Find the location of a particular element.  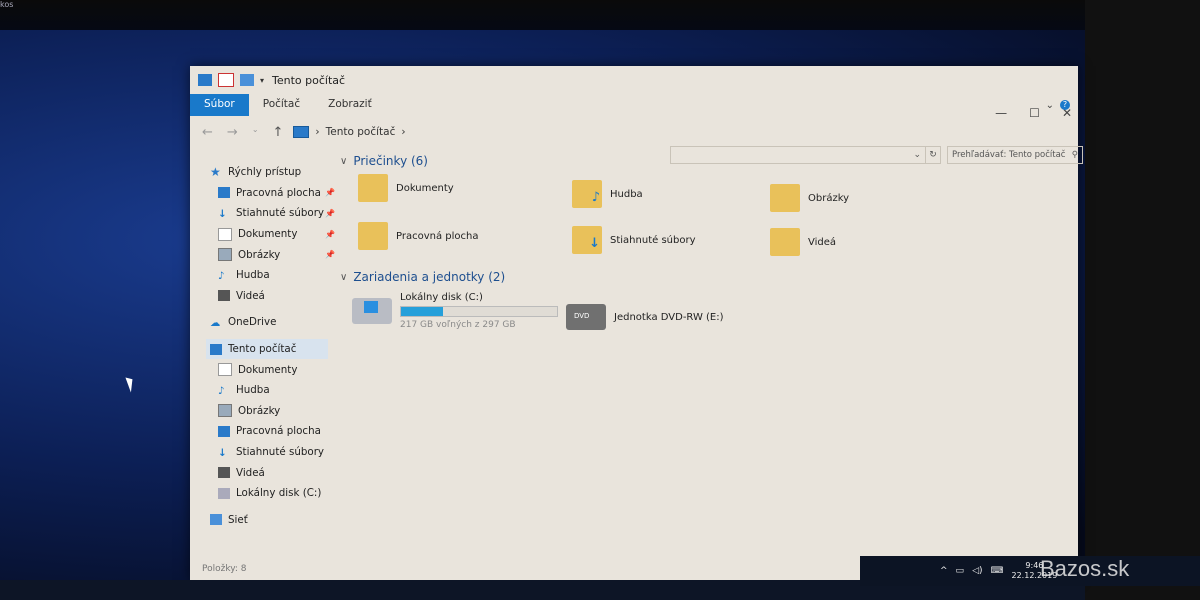

new-folder-icon is located at coordinates (247, 80).